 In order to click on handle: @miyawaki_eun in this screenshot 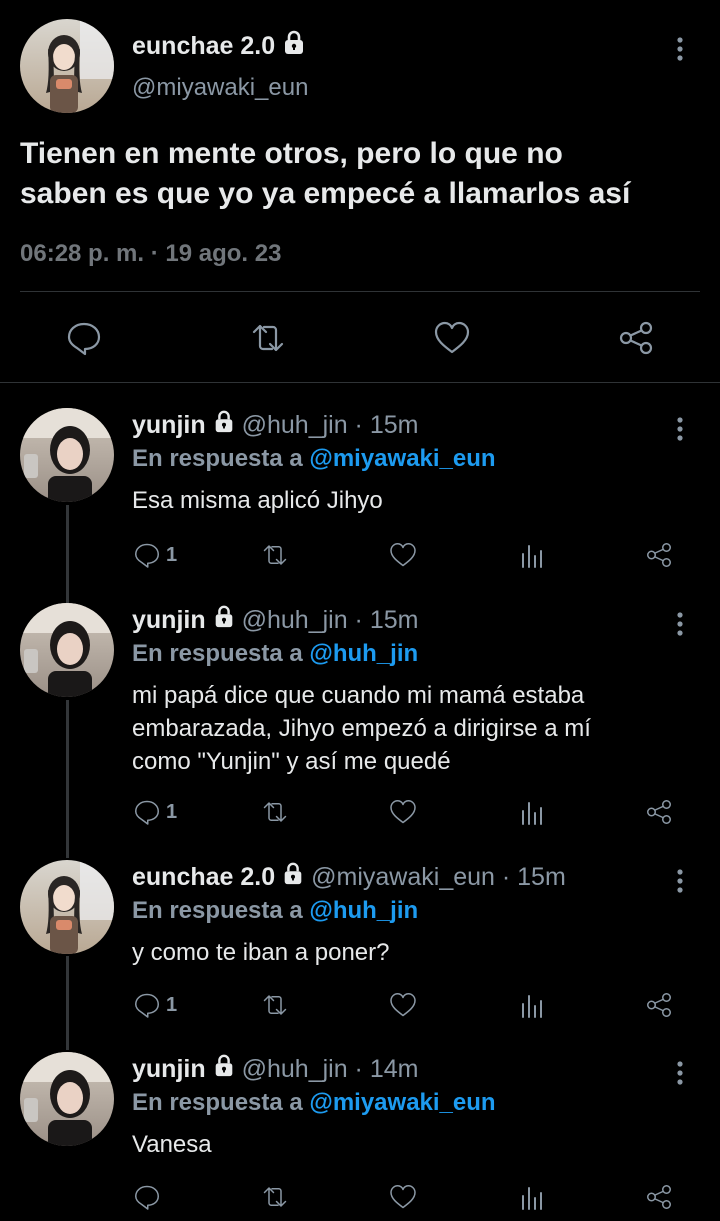, I will do `click(220, 88)`.